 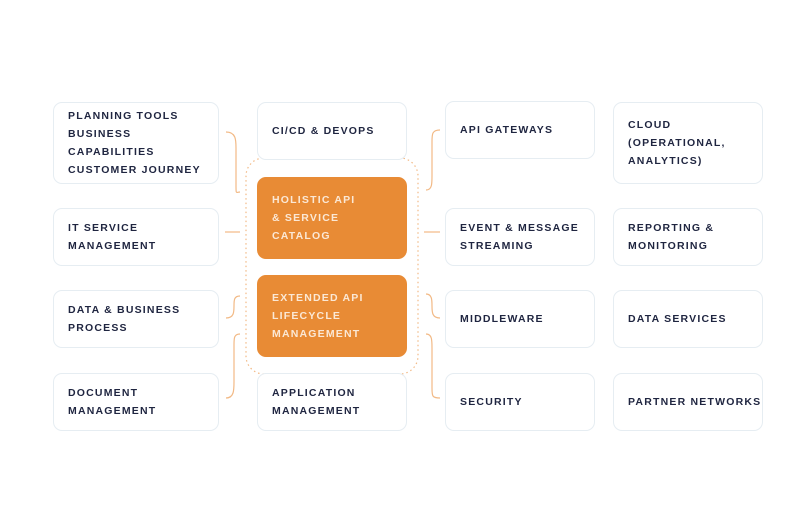 I want to click on node-label: APPLICATION MANAGEMENT, so click(x=316, y=402).